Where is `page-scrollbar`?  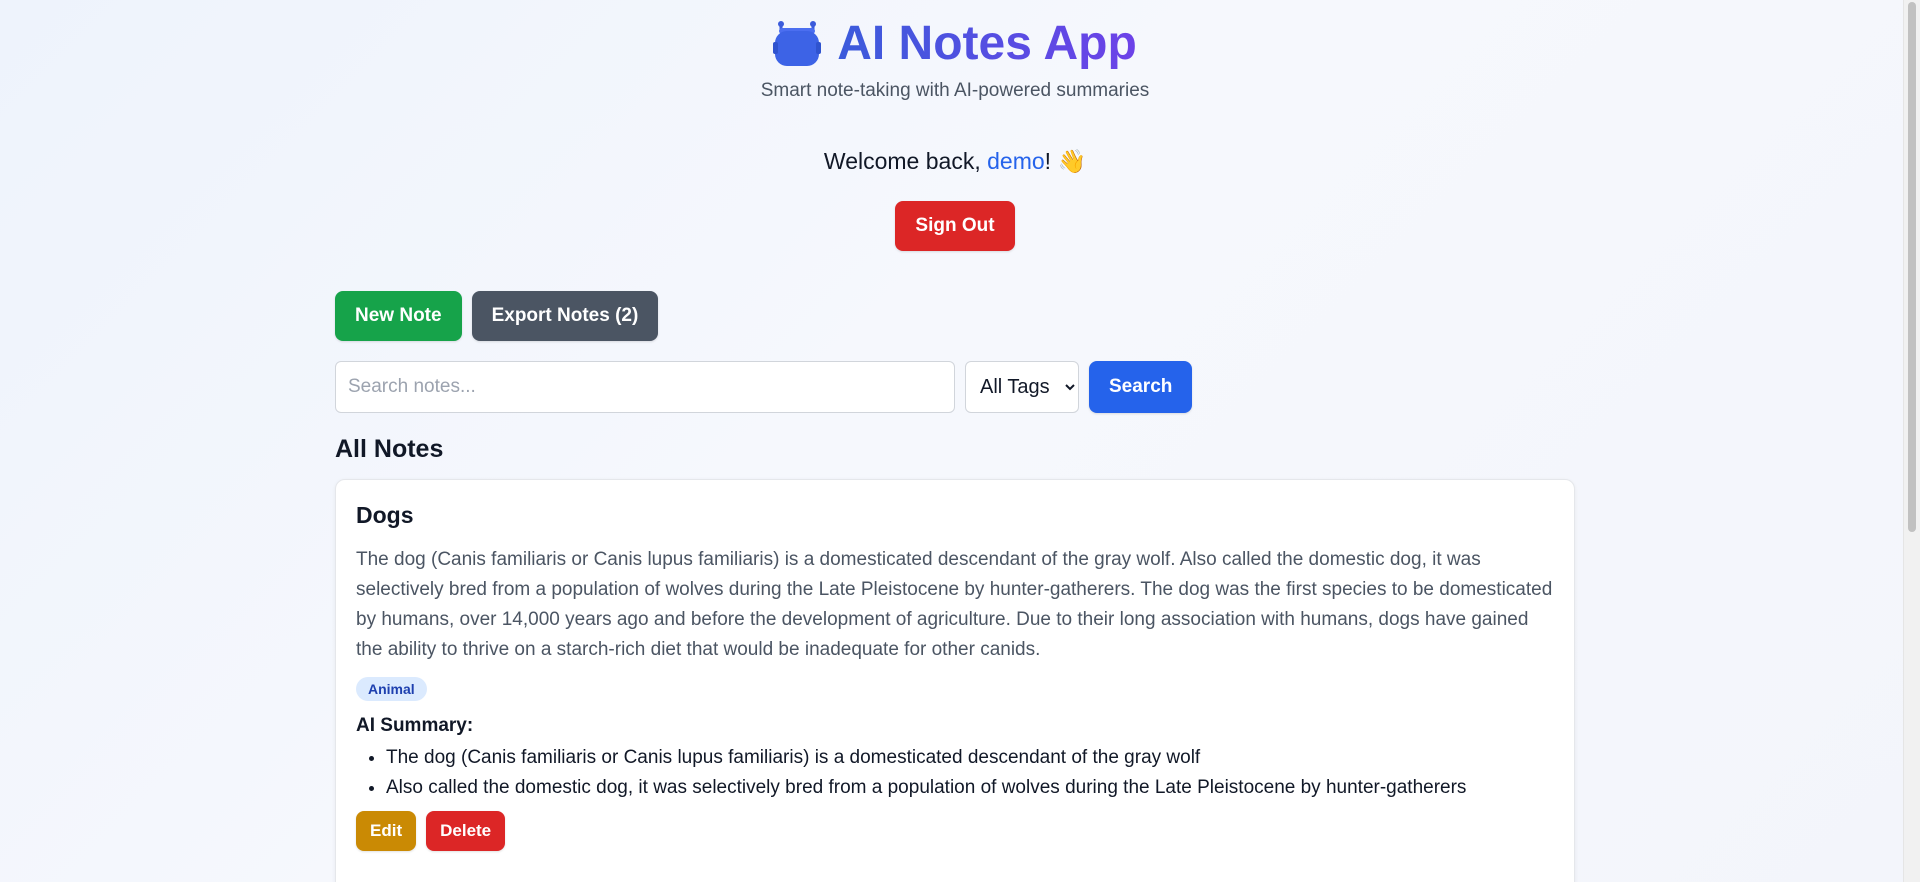
page-scrollbar is located at coordinates (1911, 441).